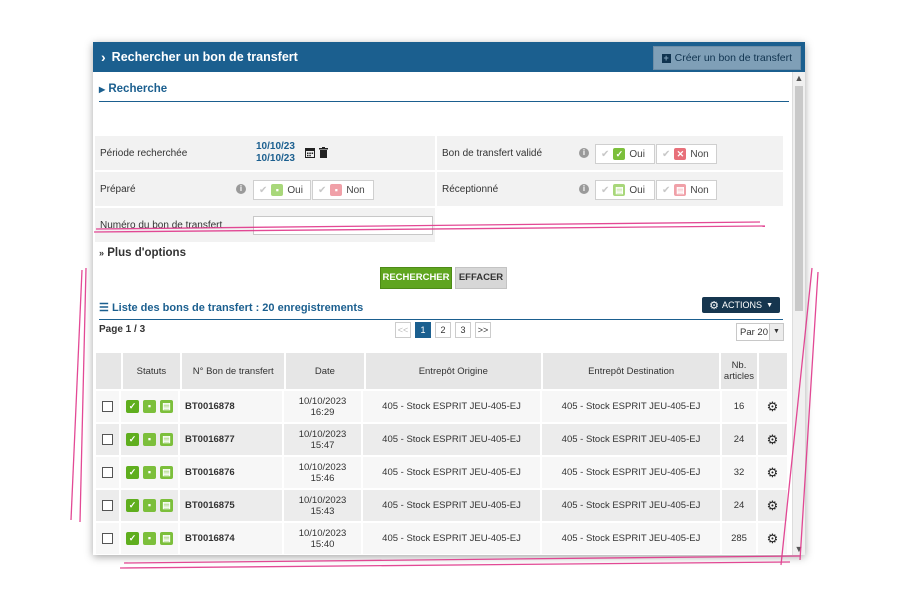 The image size is (900, 600). Describe the element at coordinates (144, 153) in the screenshot. I see `period-label: Période recherchée` at that location.